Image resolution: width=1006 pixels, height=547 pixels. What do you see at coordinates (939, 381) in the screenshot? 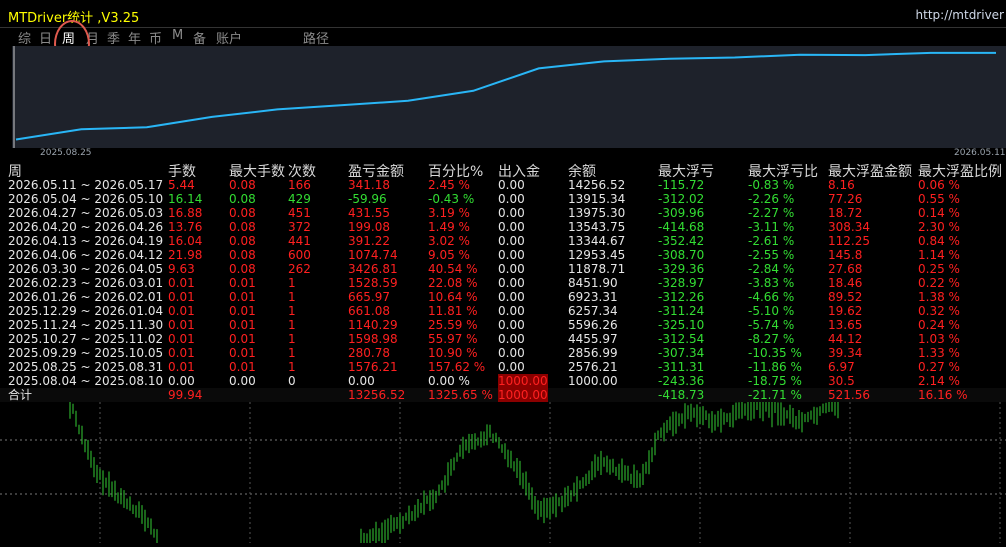
I see `row-max-float-gain-pct: 2.14 %` at bounding box center [939, 381].